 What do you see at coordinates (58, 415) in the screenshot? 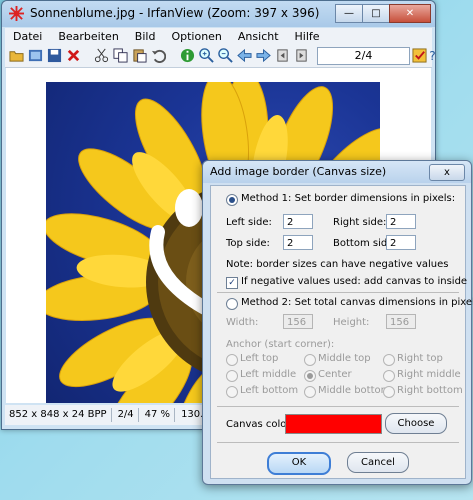
I see `status-dimensions: 852 x 848 x 24 BPP` at bounding box center [58, 415].